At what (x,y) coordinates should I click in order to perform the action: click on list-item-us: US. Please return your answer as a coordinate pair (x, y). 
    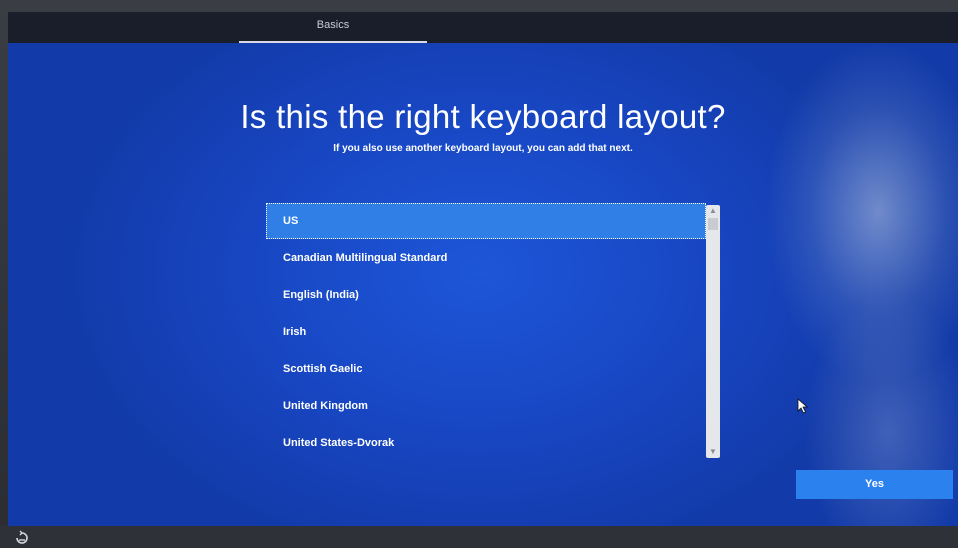
    Looking at the image, I should click on (486, 221).